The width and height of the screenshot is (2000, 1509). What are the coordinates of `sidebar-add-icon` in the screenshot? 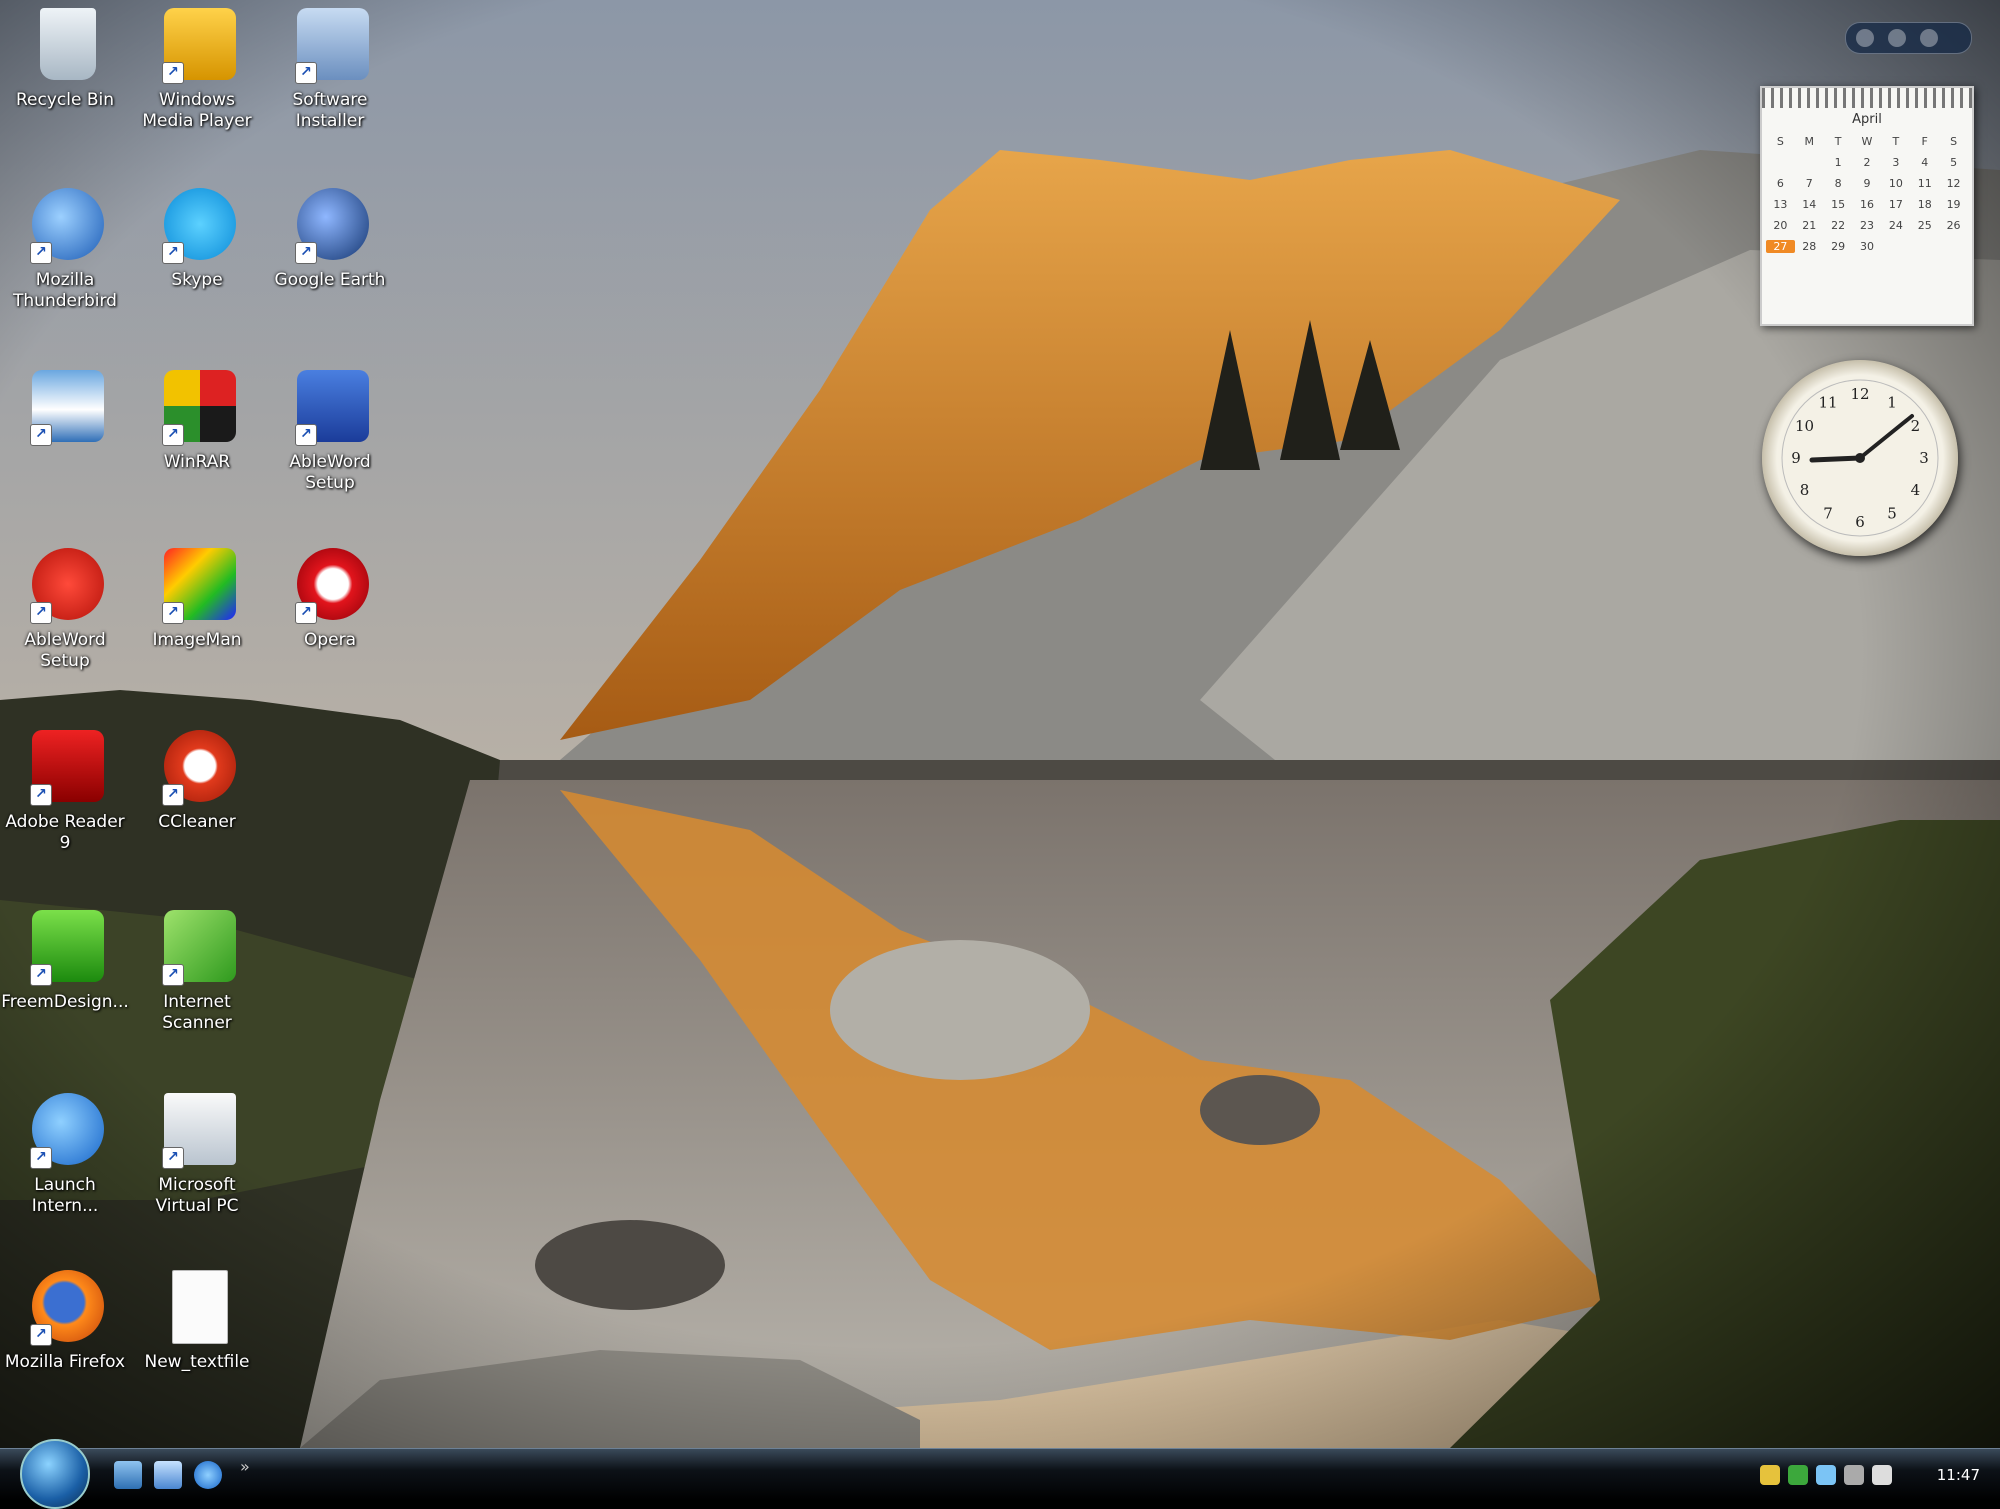 It's located at (1865, 38).